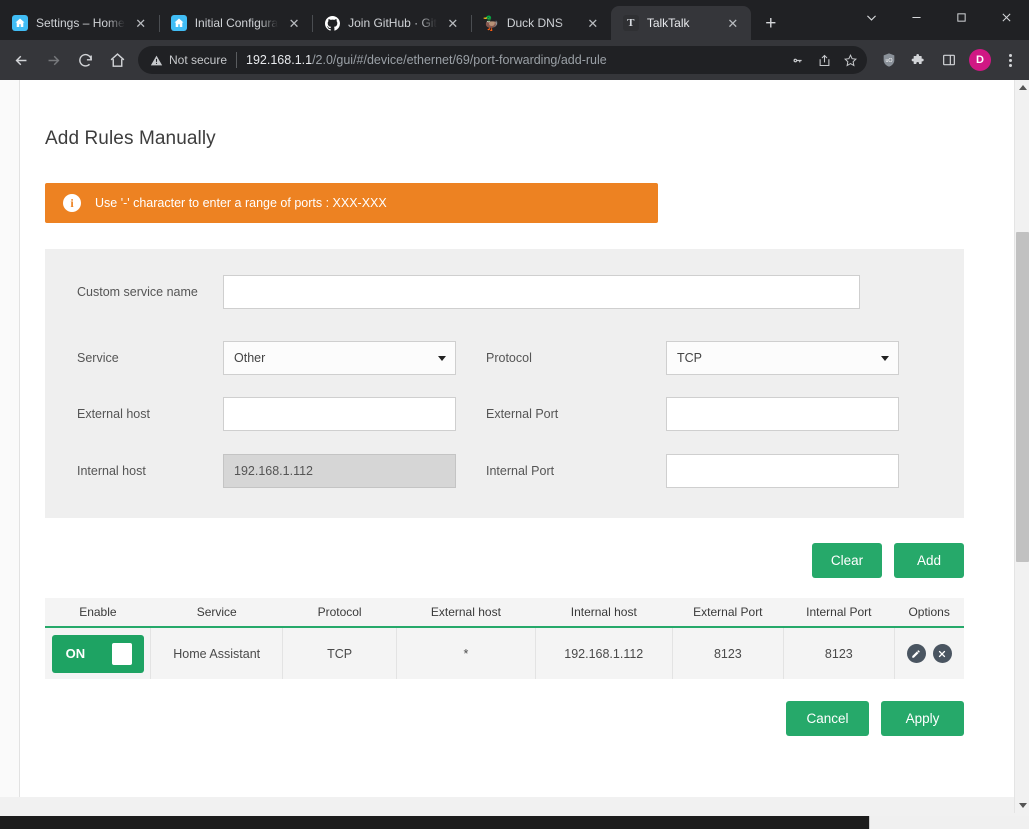 The height and width of the screenshot is (829, 1029). I want to click on toggle-knob, so click(121, 653).